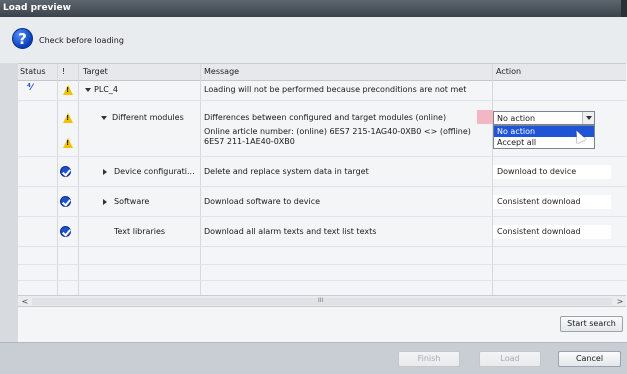  I want to click on dialog-footer: Finish Load Cancel, so click(313, 358).